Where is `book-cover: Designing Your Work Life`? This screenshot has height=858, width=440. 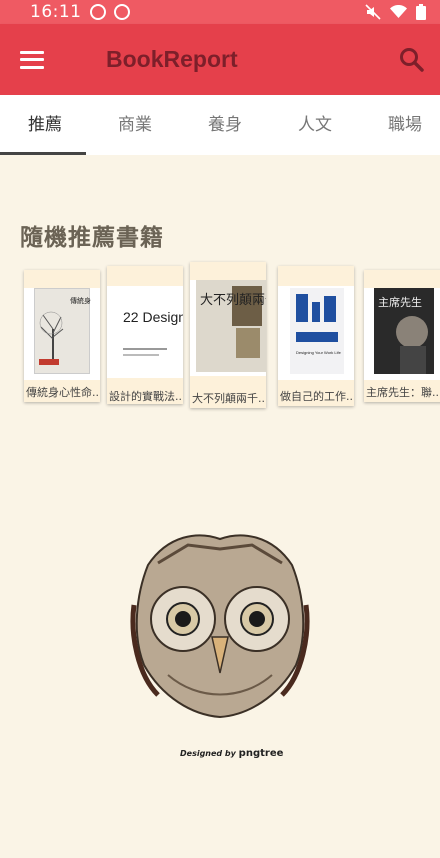
book-cover: Designing Your Work Life is located at coordinates (317, 331).